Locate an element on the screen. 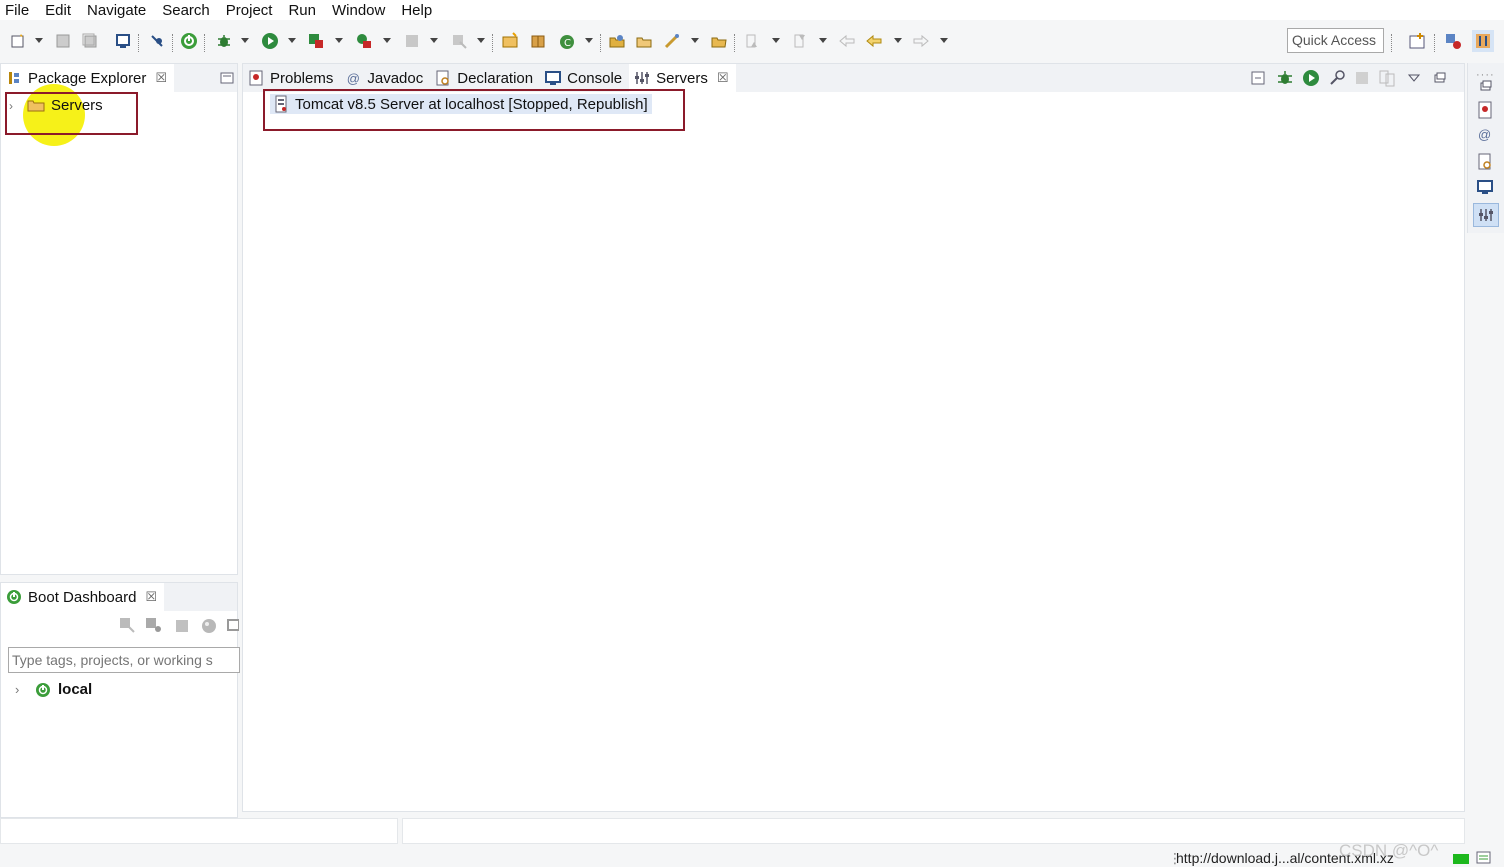 This screenshot has width=1504, height=867. previous-annotation-dropdown-icon is located at coordinates (823, 40).